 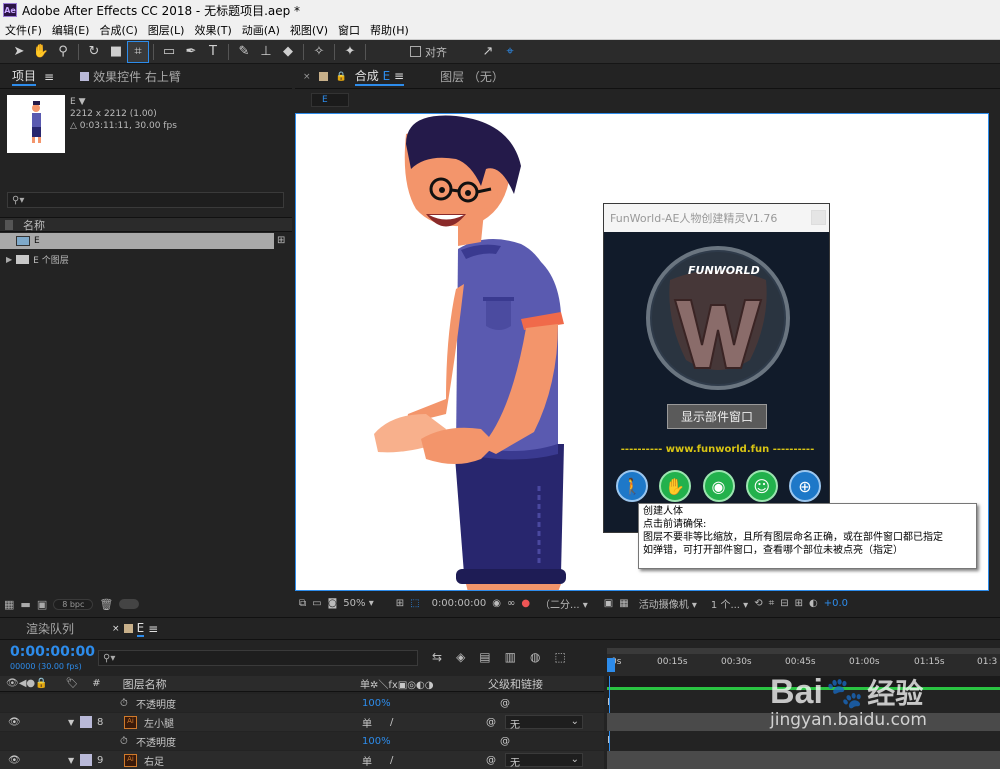 What do you see at coordinates (42, 604) in the screenshot?
I see `new-comp-icon: ▣` at bounding box center [42, 604].